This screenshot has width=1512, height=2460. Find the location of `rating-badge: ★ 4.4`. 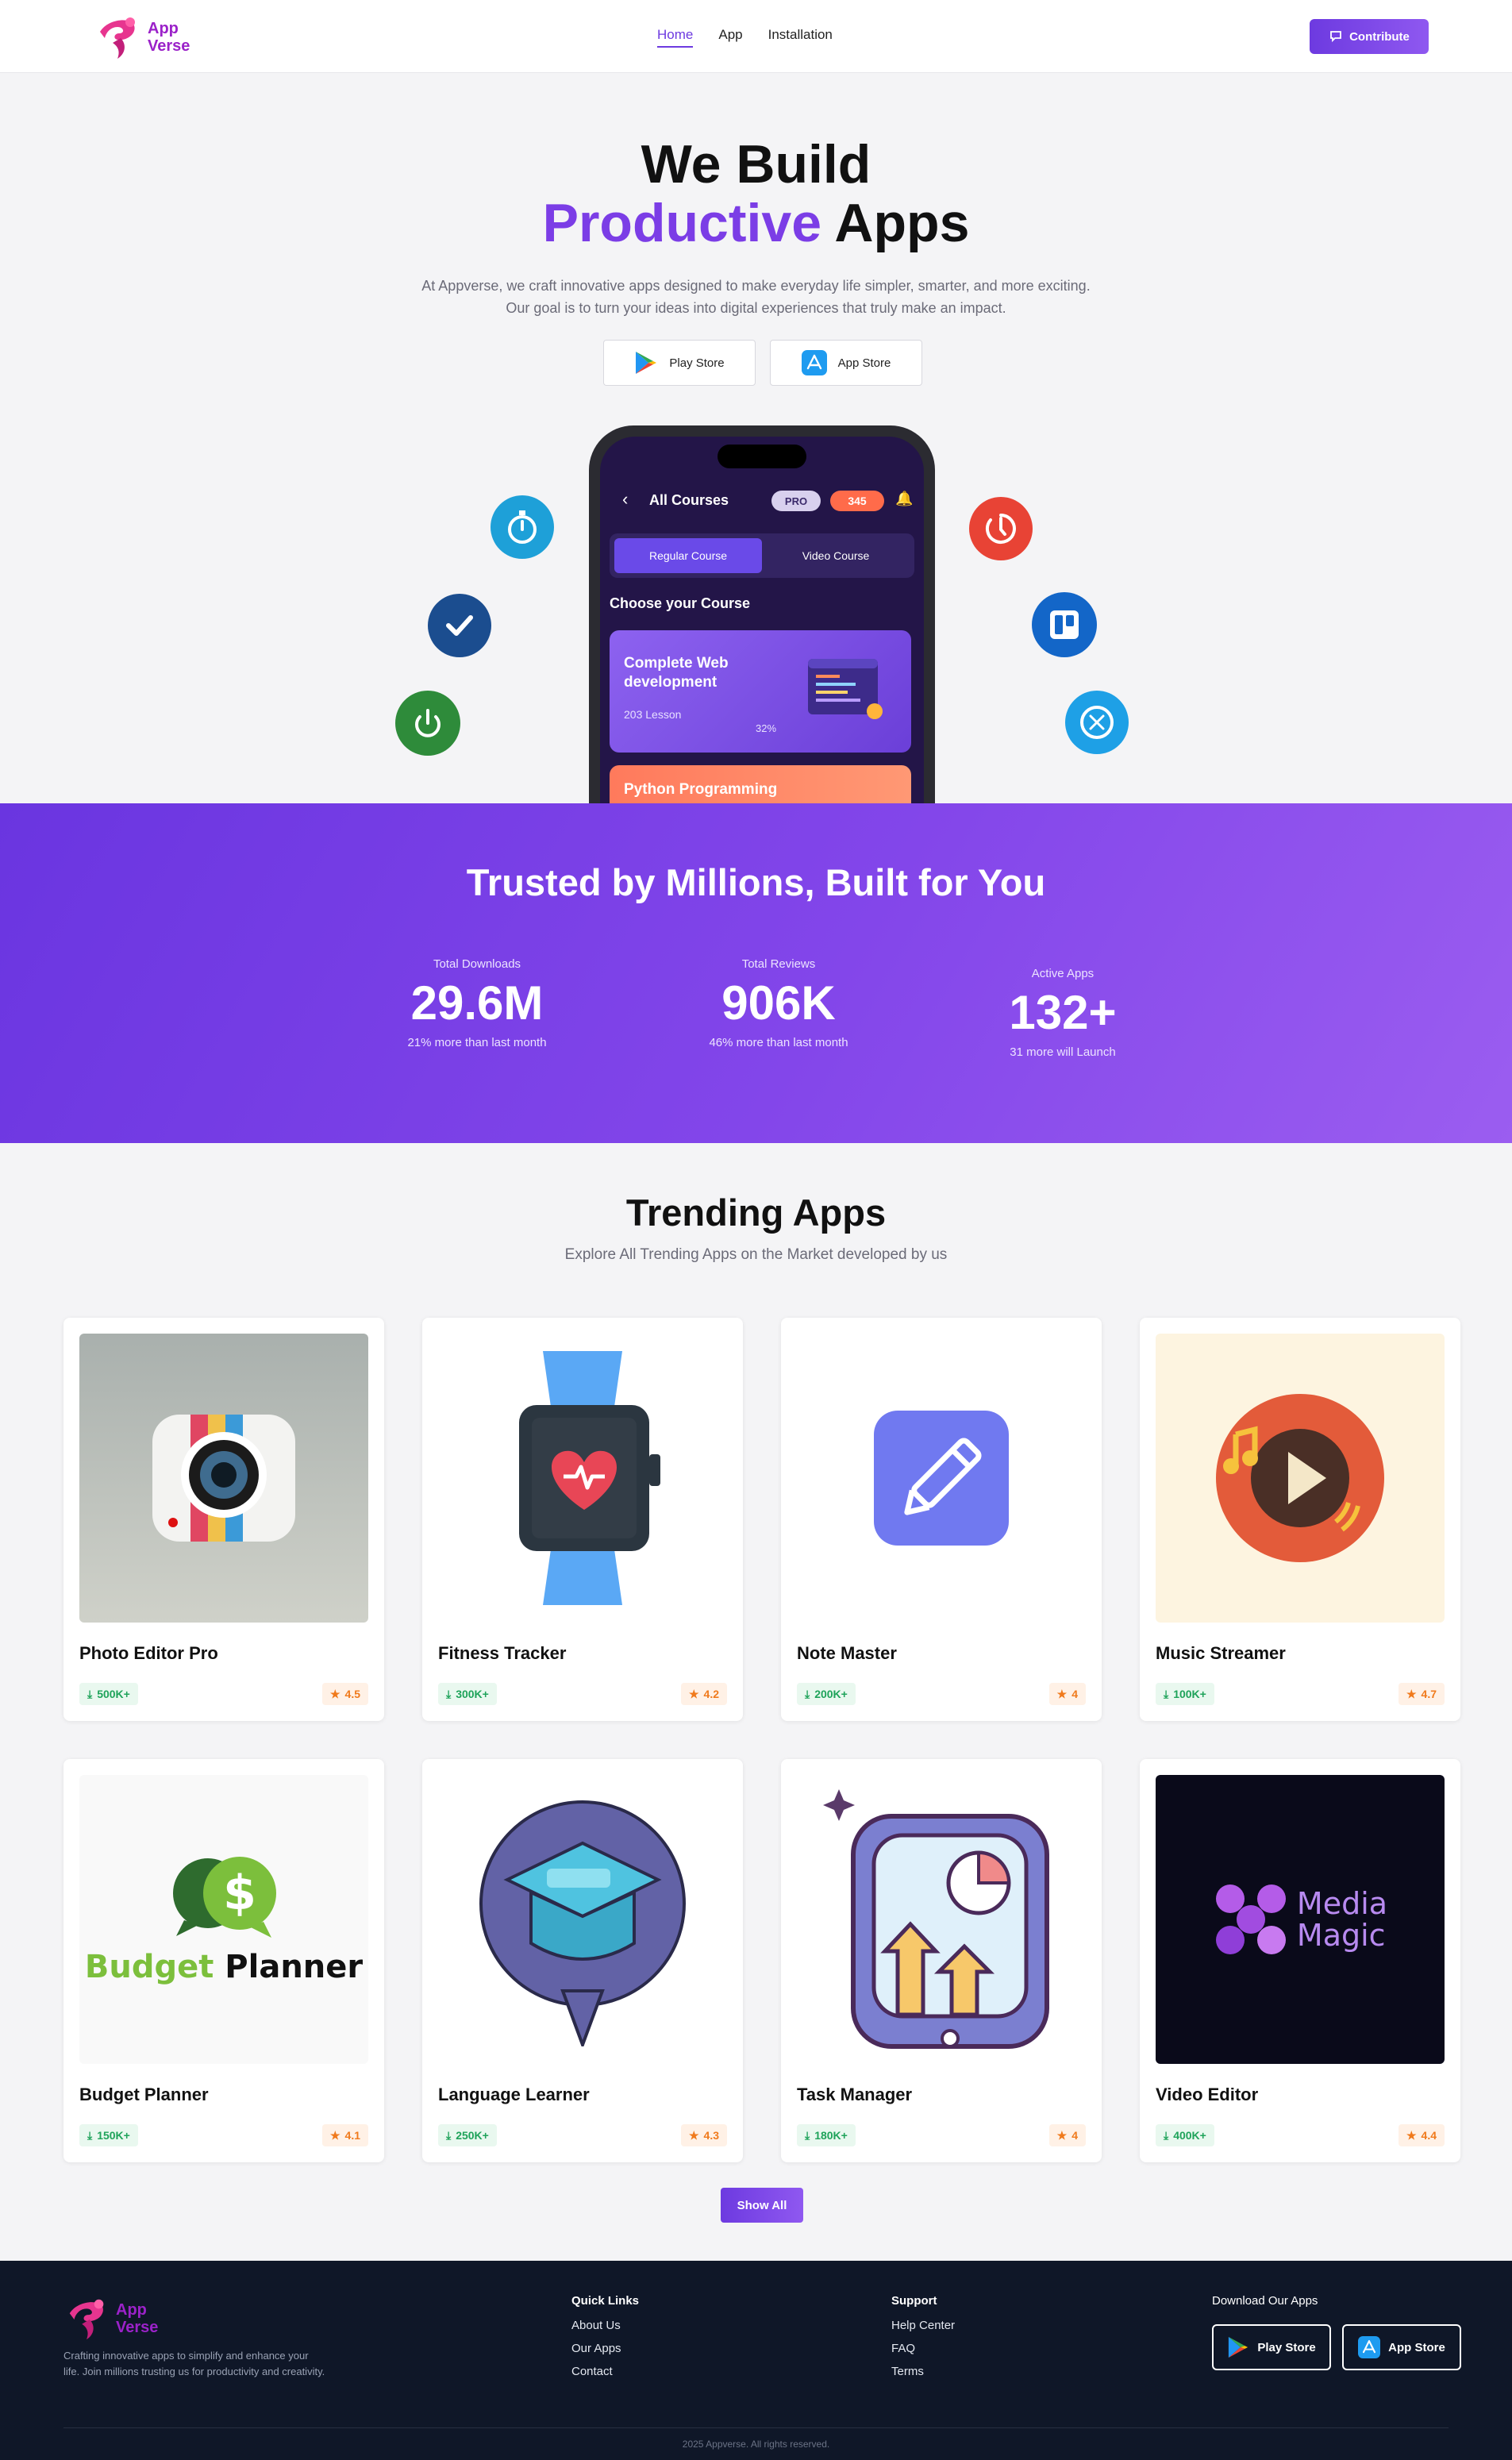

rating-badge: ★ 4.4 is located at coordinates (1421, 2135).